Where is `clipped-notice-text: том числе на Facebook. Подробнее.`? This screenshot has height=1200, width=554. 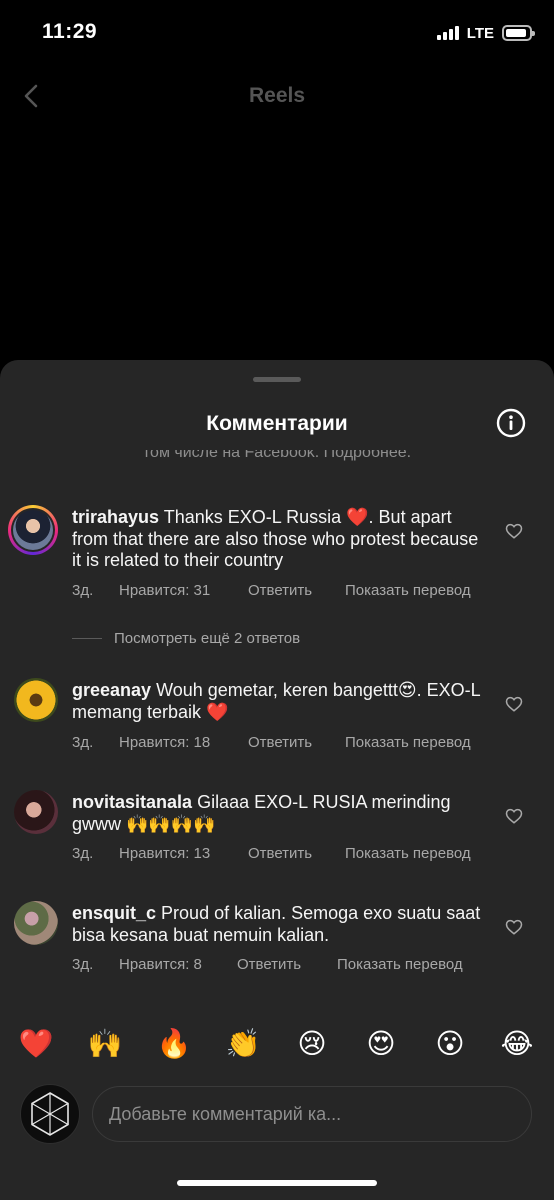 clipped-notice-text: том числе на Facebook. Подробнее. is located at coordinates (277, 455).